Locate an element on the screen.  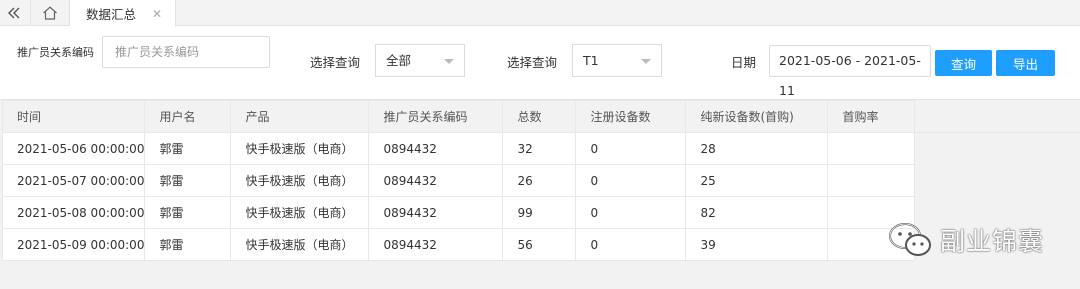
col-product: 产品 is located at coordinates (300, 116).